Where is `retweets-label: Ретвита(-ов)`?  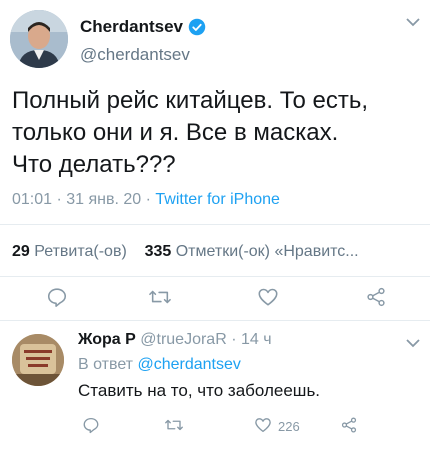
retweets-label: Ретвита(-ов) is located at coordinates (80, 251).